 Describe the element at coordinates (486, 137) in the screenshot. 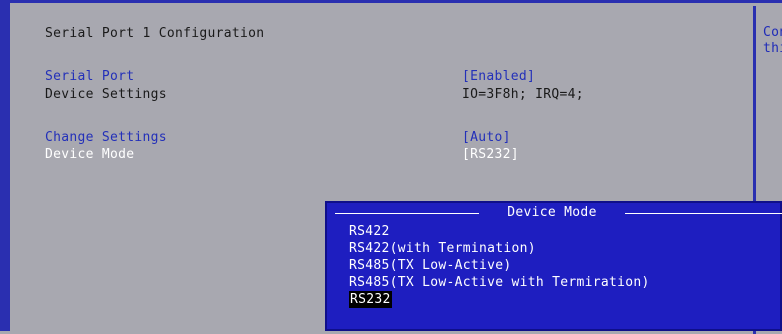

I see `change-settings-value: [Auto]` at that location.